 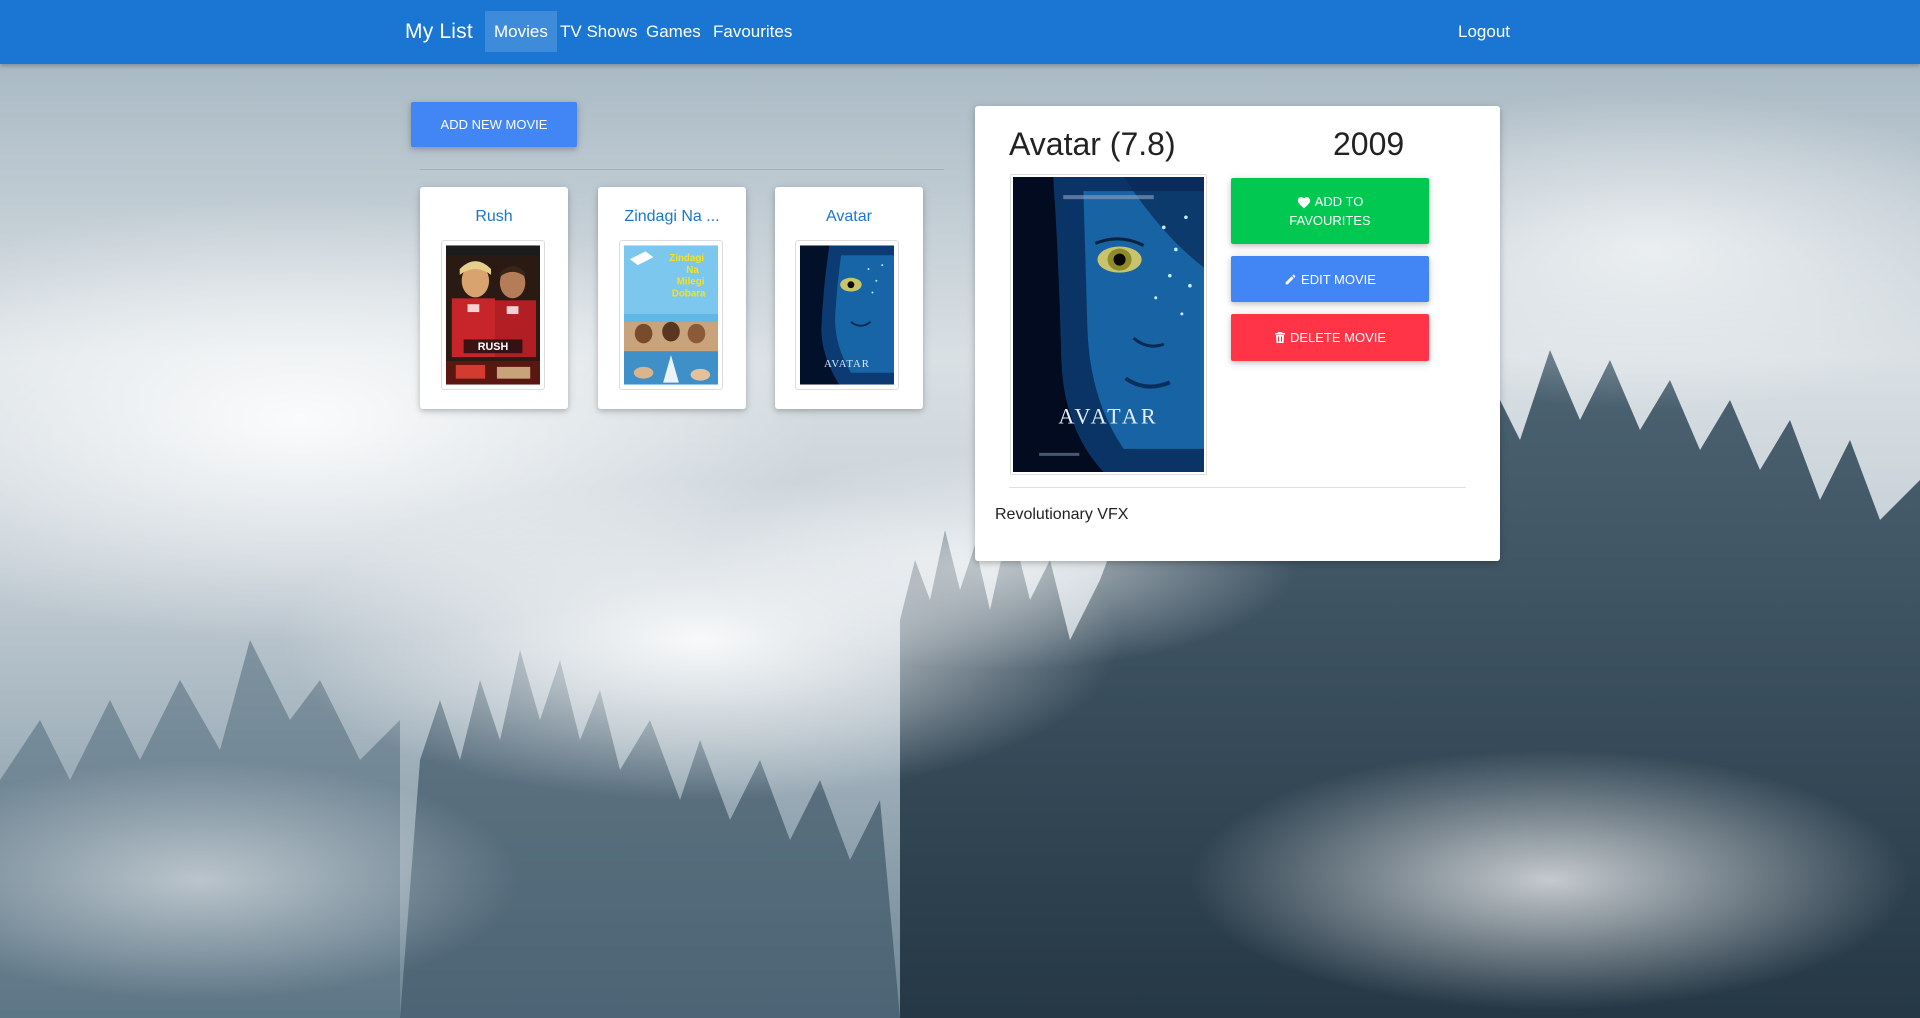 I want to click on detail-description: Revolutionary VFX, so click(x=1062, y=514).